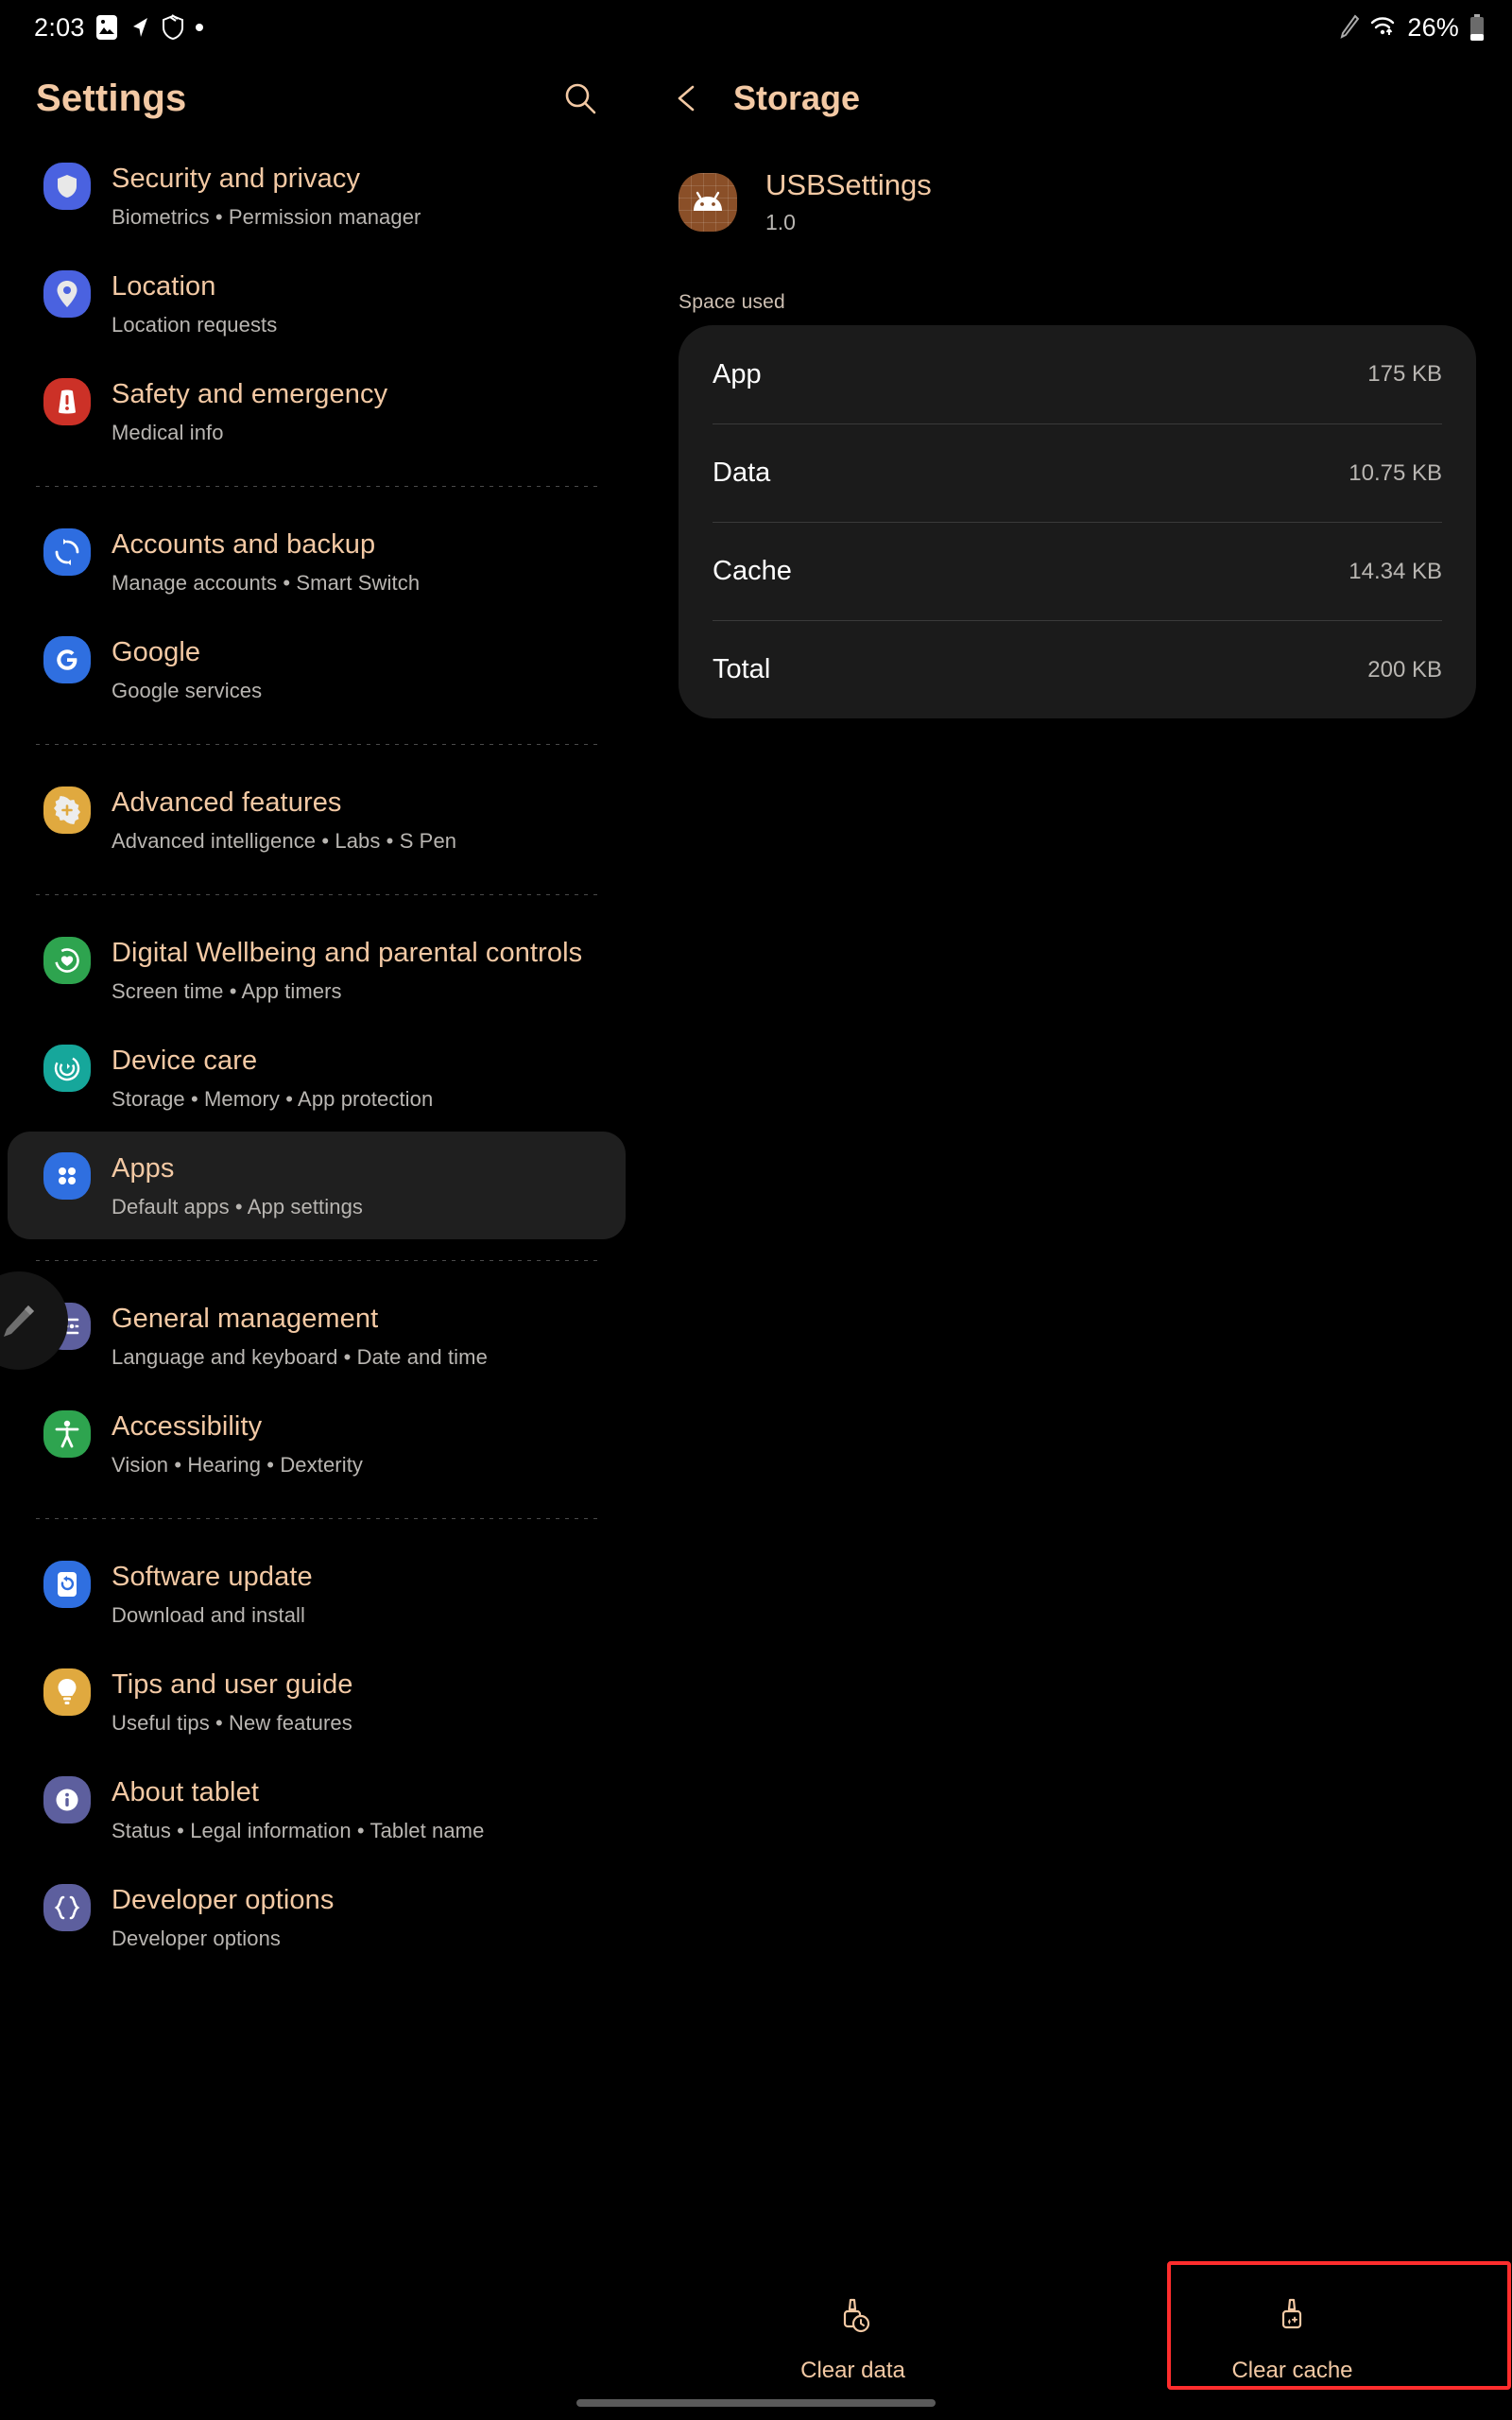 This screenshot has width=1512, height=2420. Describe the element at coordinates (168, 432) in the screenshot. I see `sidebar-item-subtitle: Medical info` at that location.